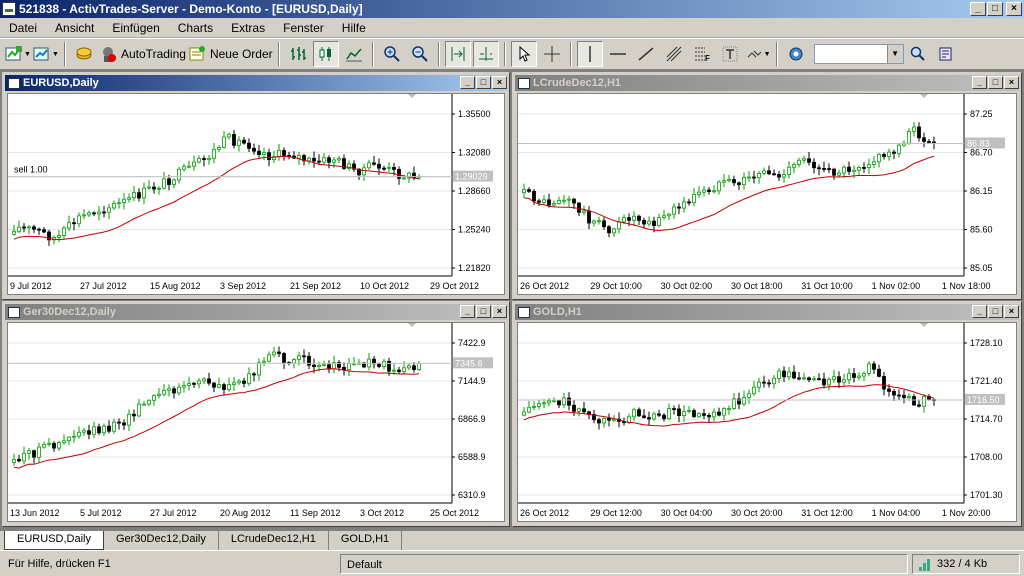 The image size is (1024, 576). Describe the element at coordinates (646, 54) in the screenshot. I see `trendline-button` at that location.